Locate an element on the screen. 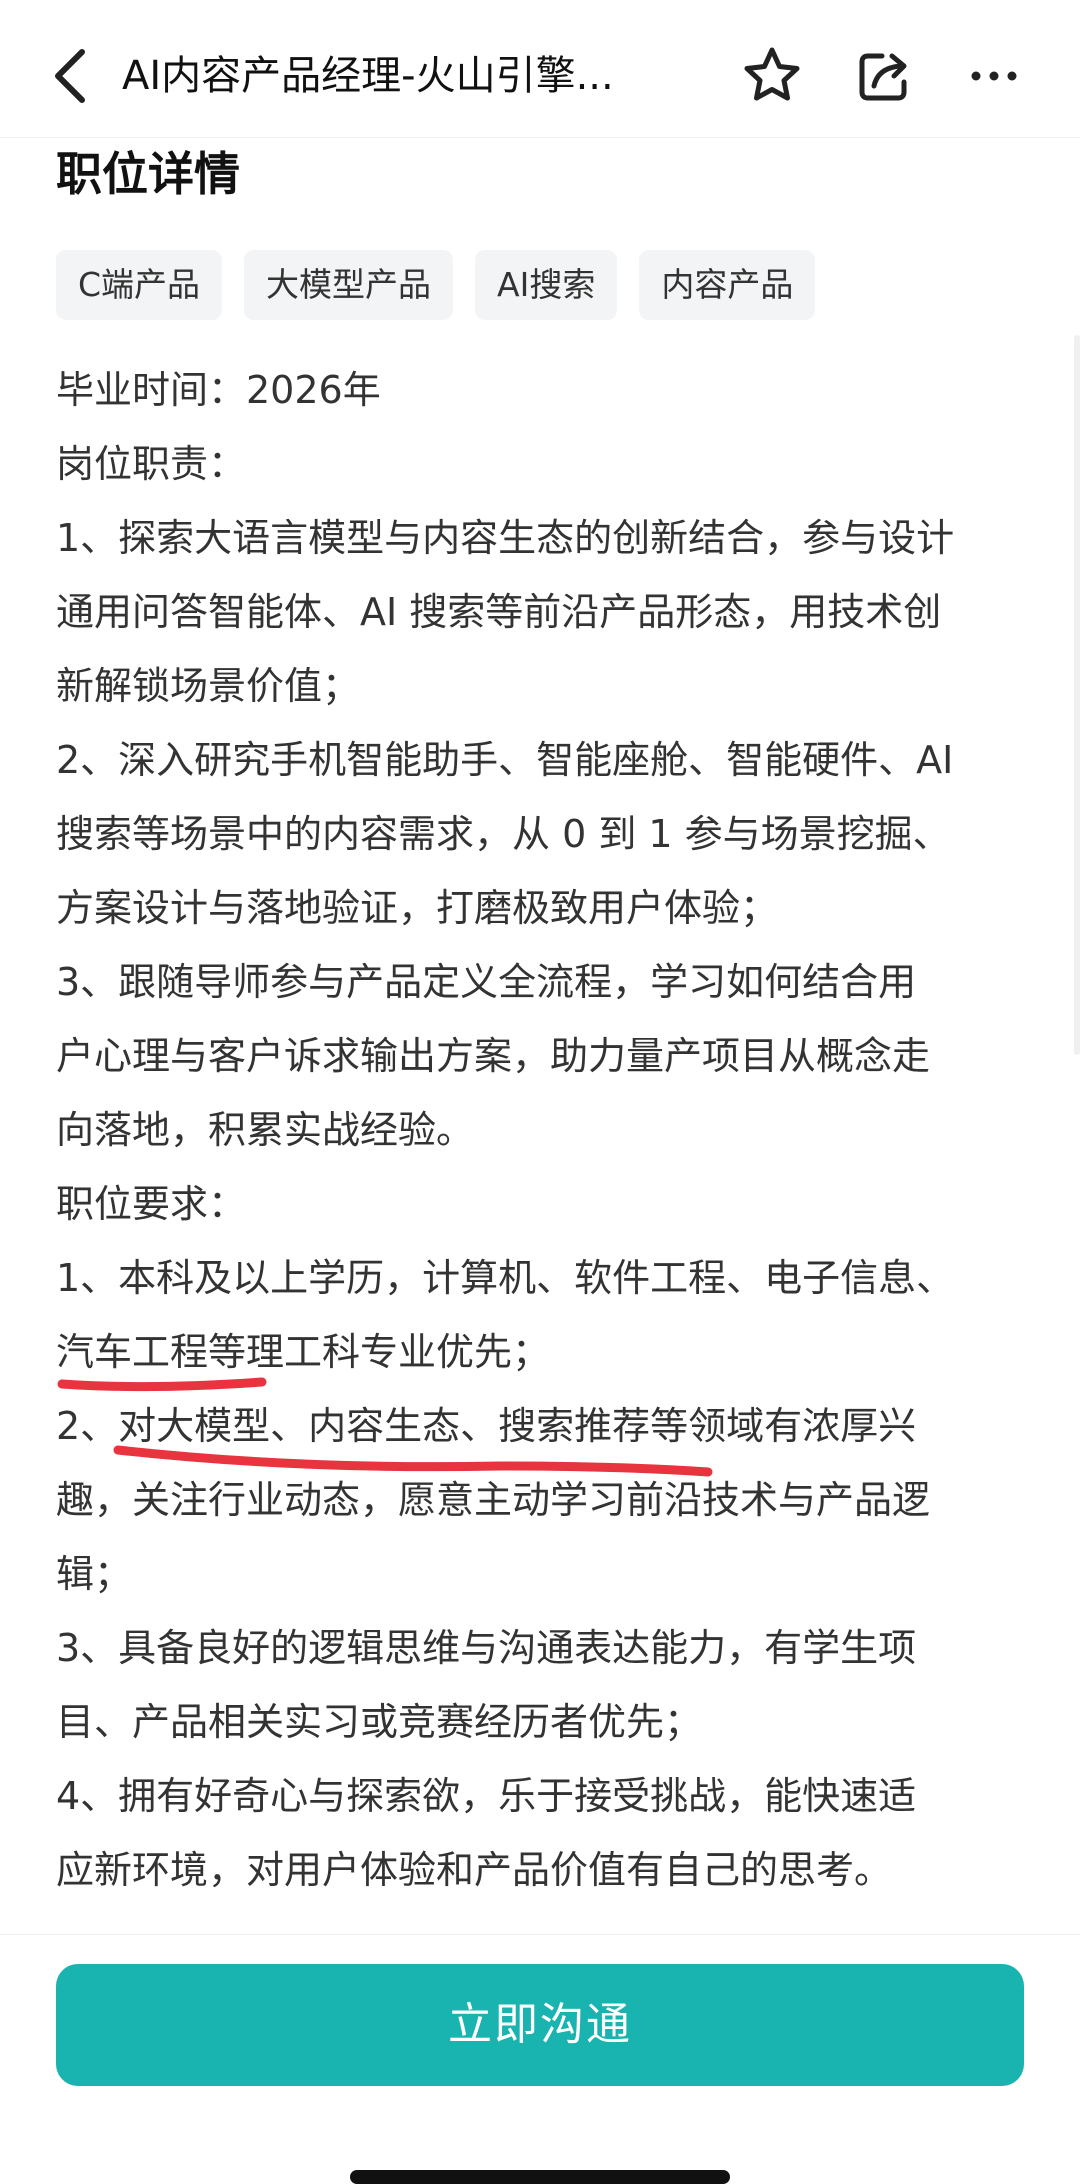 The width and height of the screenshot is (1080, 2184). description-line: 2、深入研究手机智能助手、智能座舱、智能硬件、AI is located at coordinates (505, 760).